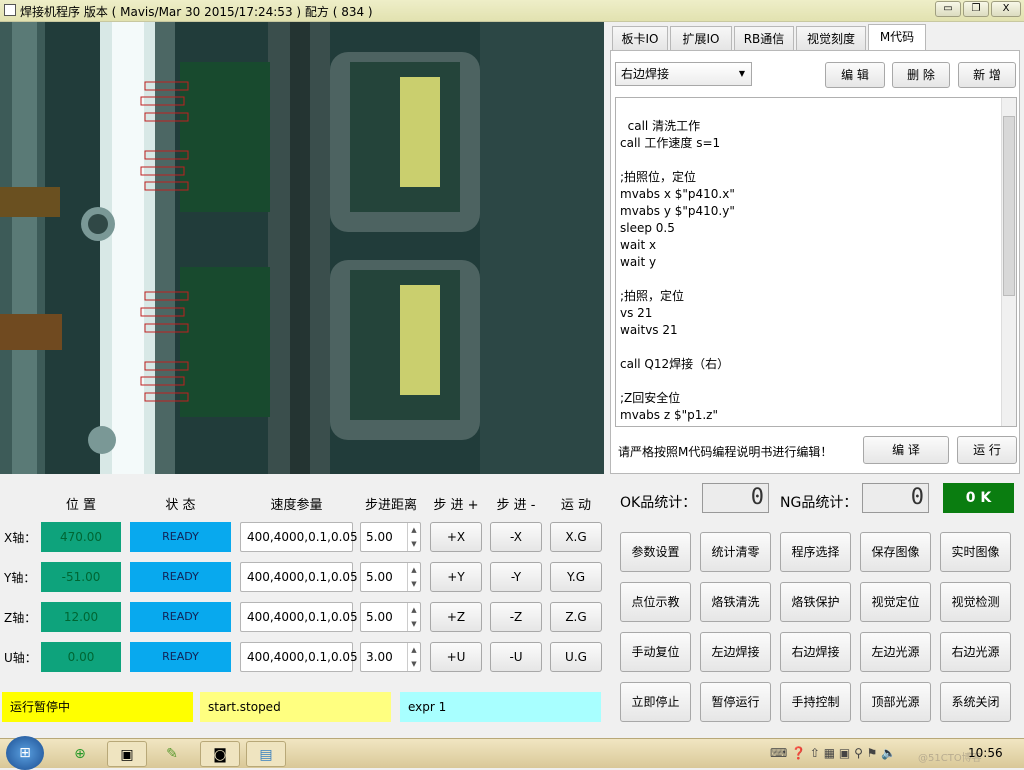 The width and height of the screenshot is (1024, 770). I want to click on step-spinbox-u: 3.00 ▲ ▼, so click(390, 657).